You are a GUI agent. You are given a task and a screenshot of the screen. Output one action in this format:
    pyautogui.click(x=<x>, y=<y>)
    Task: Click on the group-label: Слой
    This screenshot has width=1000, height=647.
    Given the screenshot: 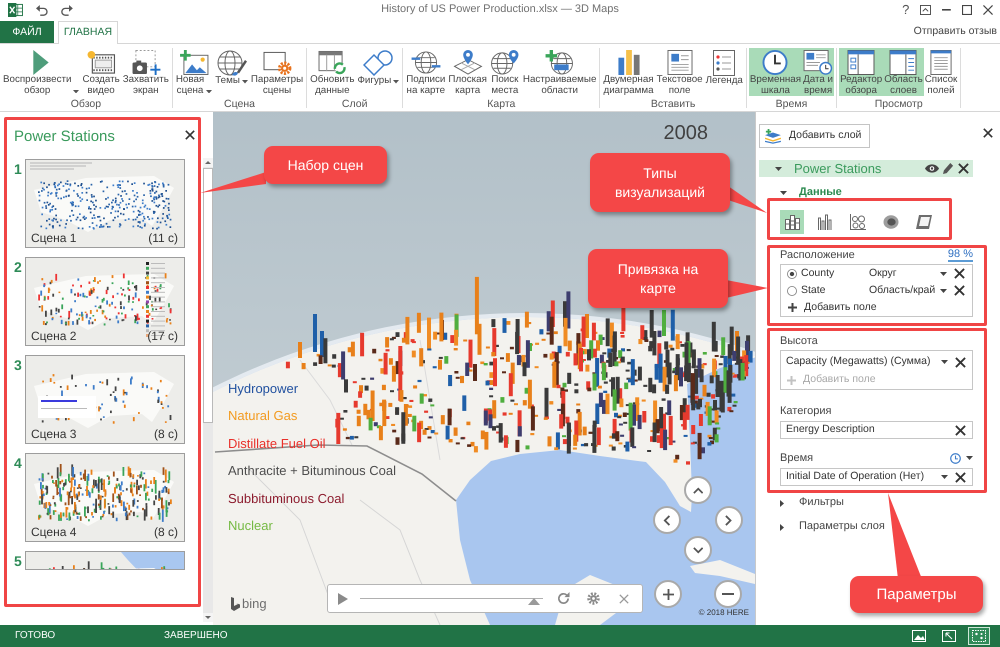 What is the action you would take?
    pyautogui.click(x=354, y=104)
    